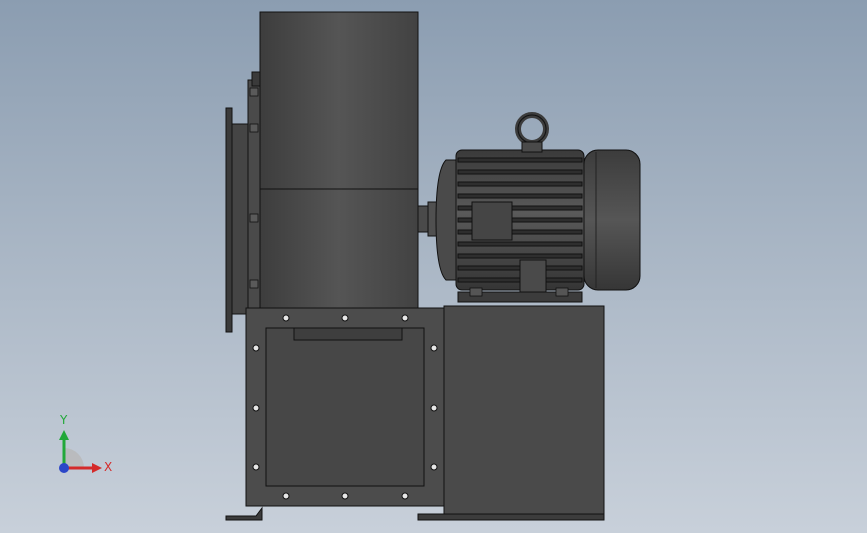 This screenshot has height=533, width=867. Describe the element at coordinates (244, 513) in the screenshot. I see `support-bracket` at that location.